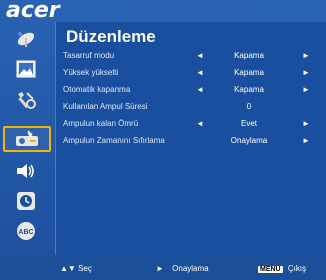  I want to click on row-value: Onaylama, so click(249, 140).